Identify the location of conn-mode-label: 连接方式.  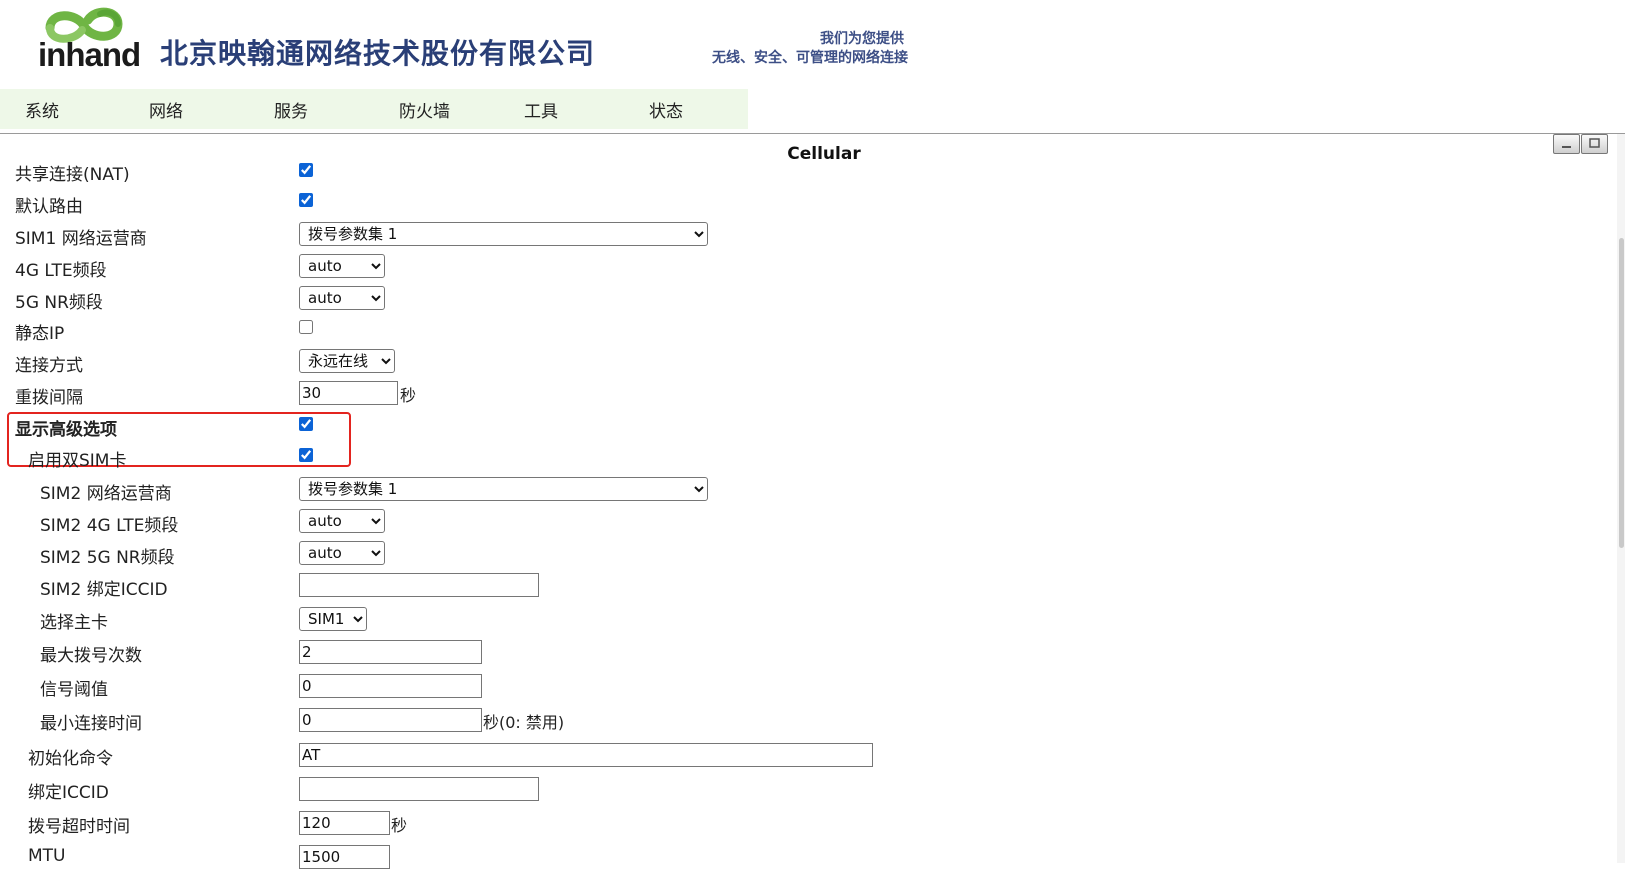
(49, 366).